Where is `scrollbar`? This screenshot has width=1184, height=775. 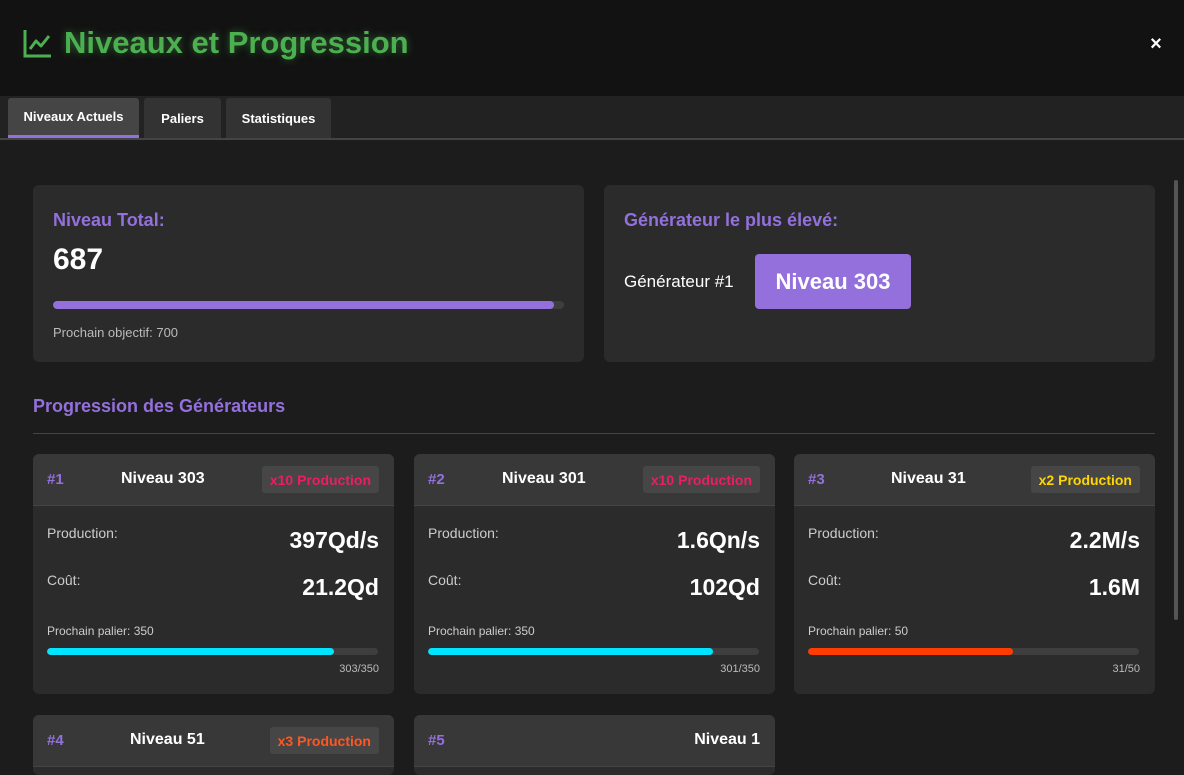 scrollbar is located at coordinates (1176, 400).